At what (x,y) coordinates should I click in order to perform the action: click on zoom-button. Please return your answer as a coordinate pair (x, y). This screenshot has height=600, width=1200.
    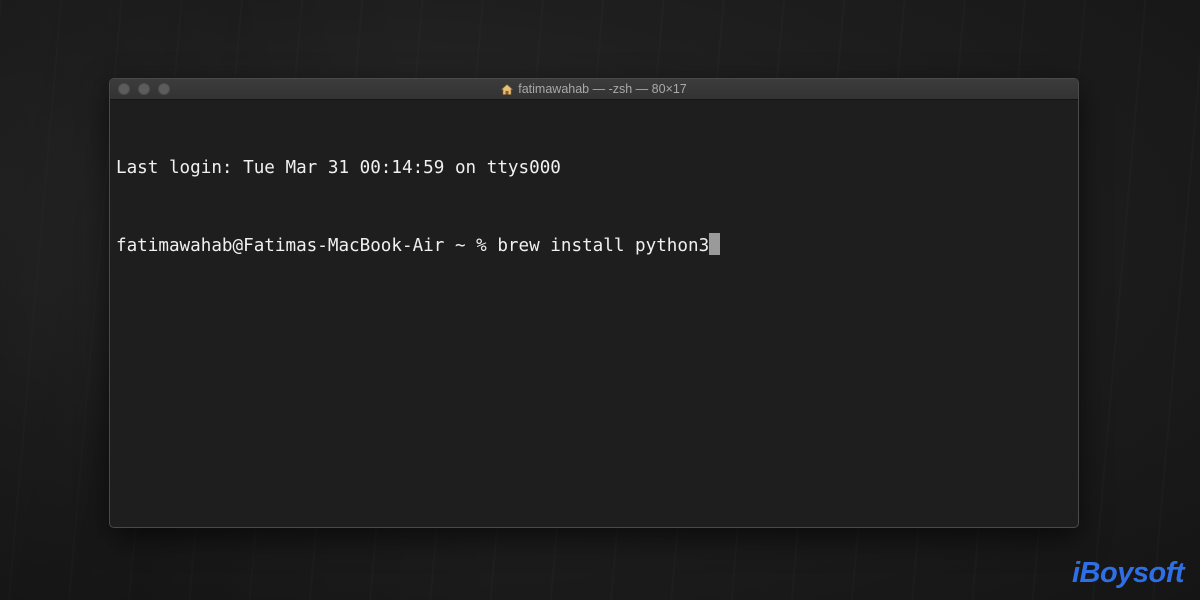
    Looking at the image, I should click on (164, 89).